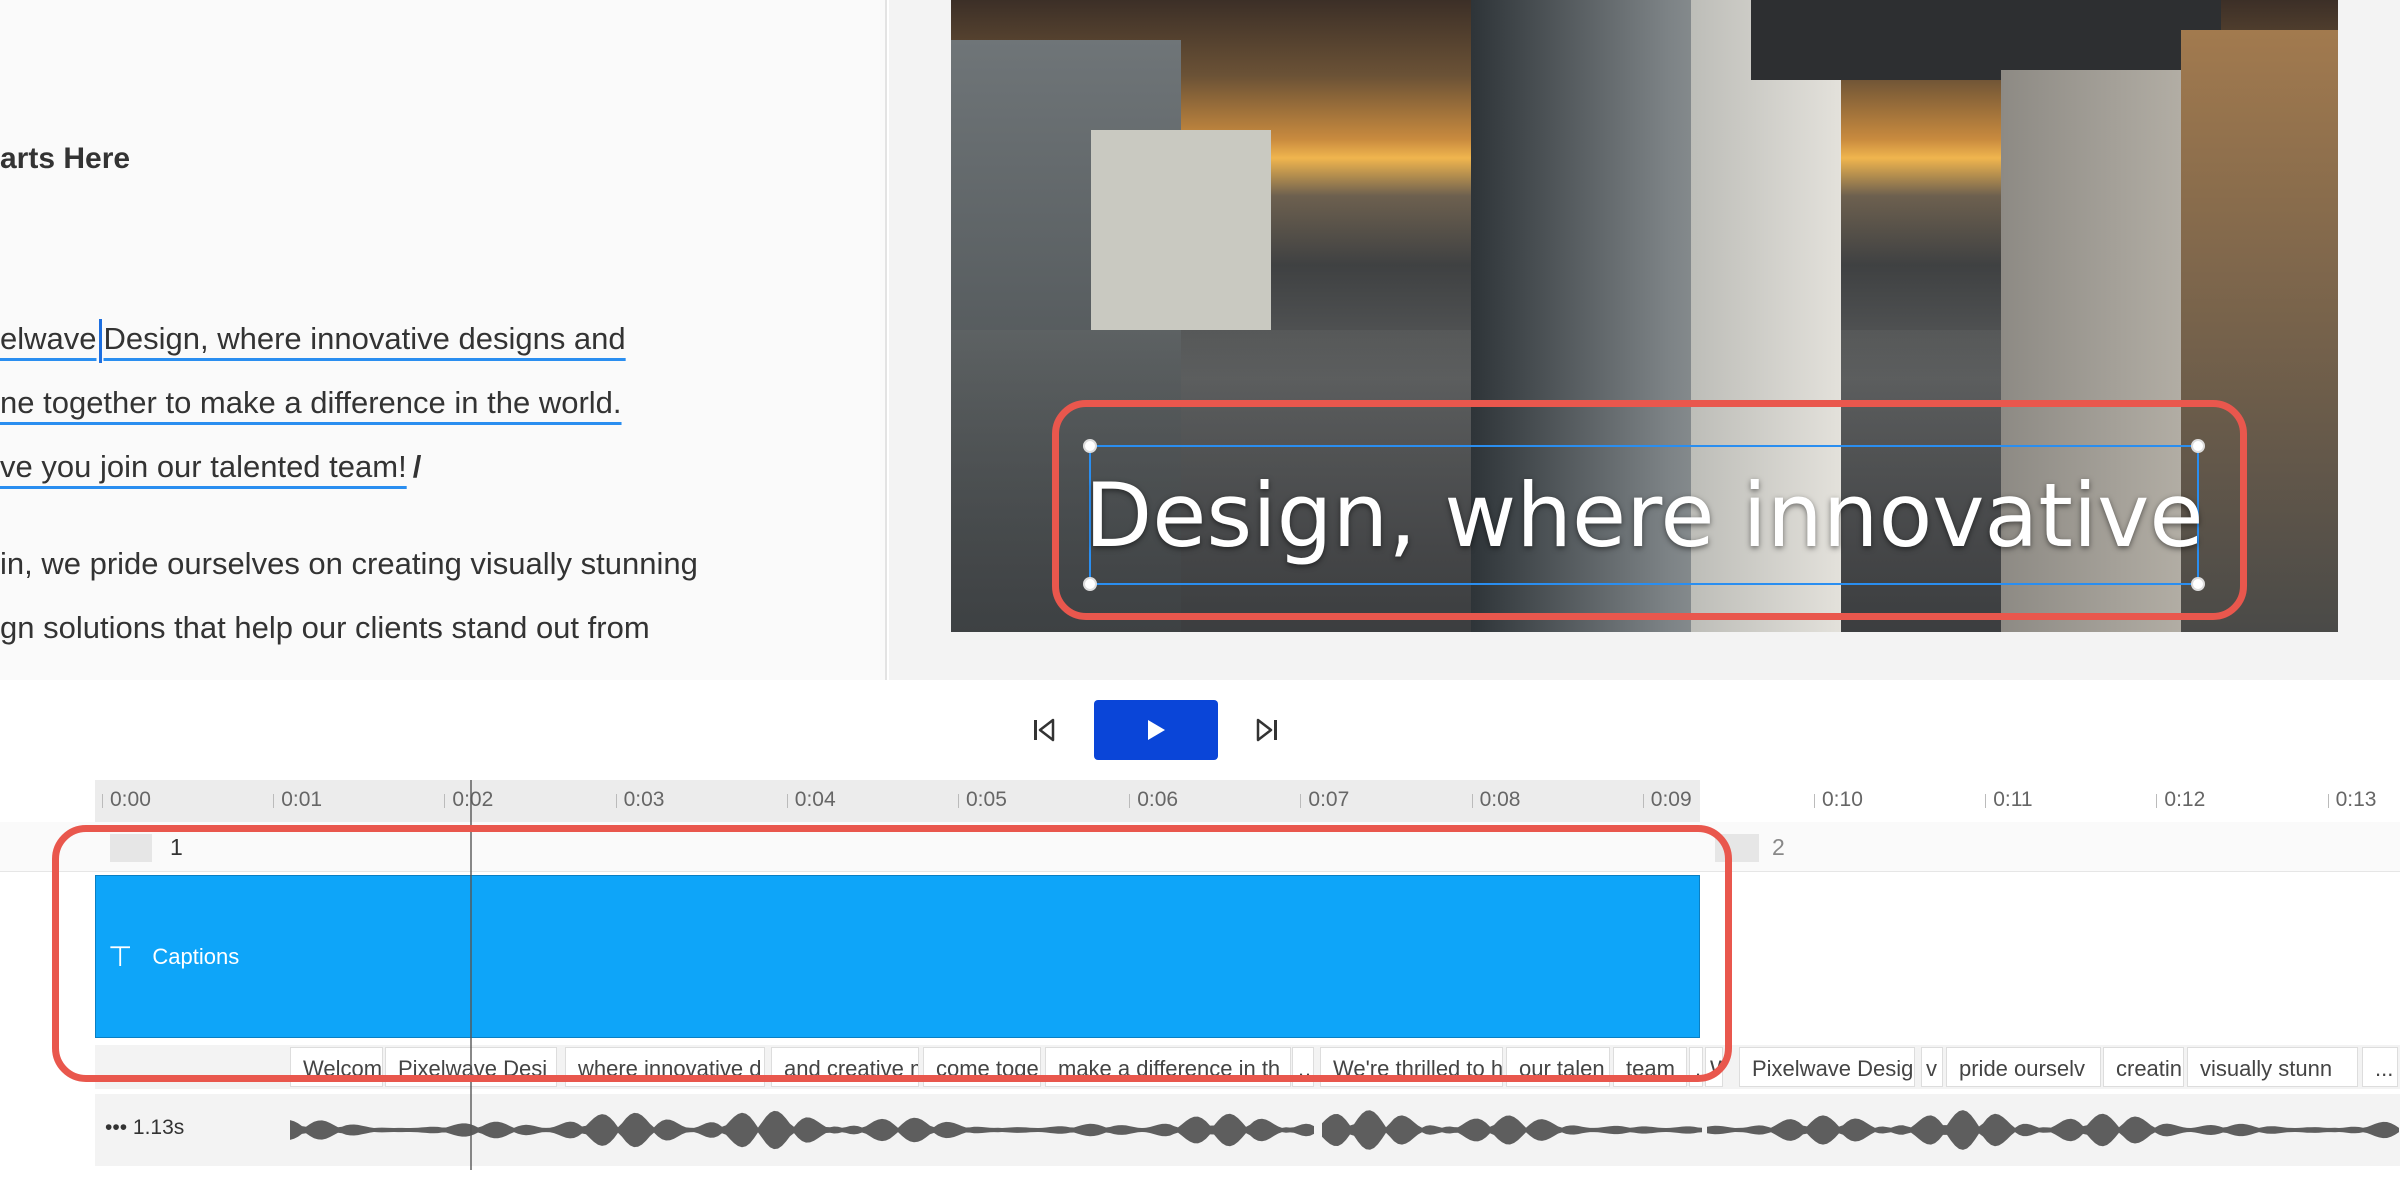 Image resolution: width=2400 pixels, height=1200 pixels. Describe the element at coordinates (1200, 847) in the screenshot. I see `scene-row: 1 2` at that location.